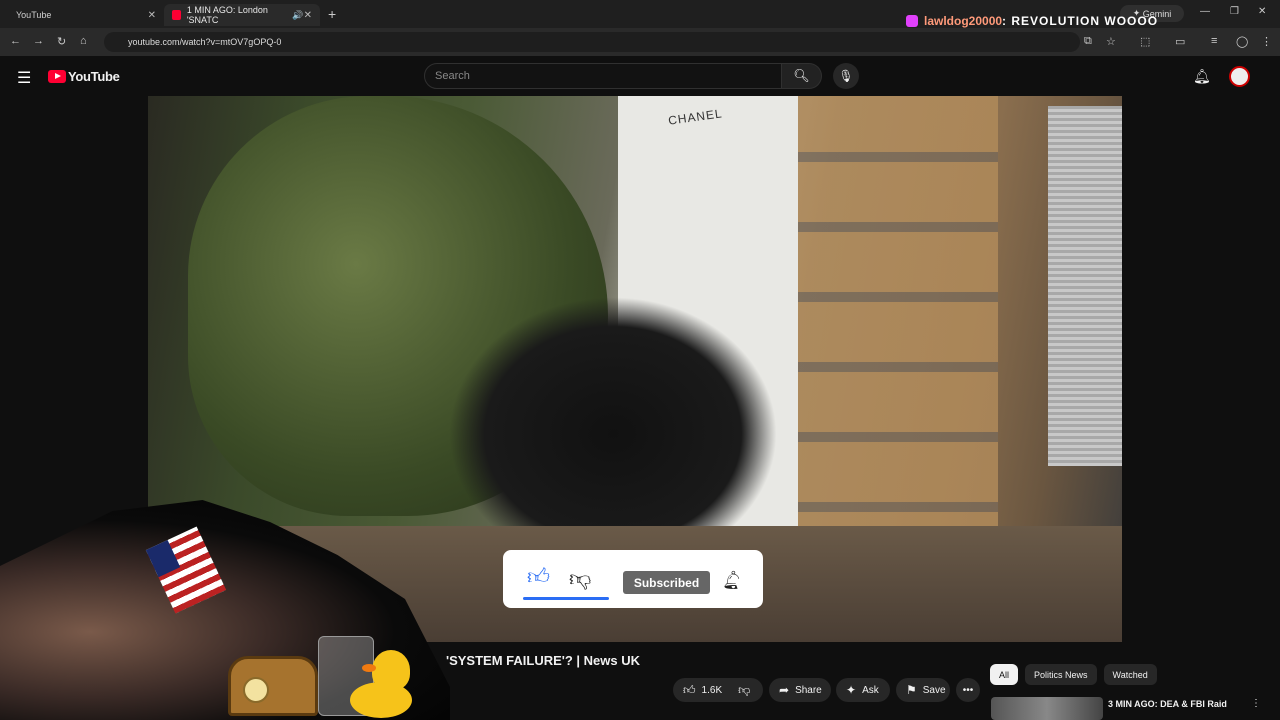 This screenshot has width=1280, height=720. What do you see at coordinates (1202, 76) in the screenshot?
I see `notifications-bell-icon: 🔔︎` at bounding box center [1202, 76].